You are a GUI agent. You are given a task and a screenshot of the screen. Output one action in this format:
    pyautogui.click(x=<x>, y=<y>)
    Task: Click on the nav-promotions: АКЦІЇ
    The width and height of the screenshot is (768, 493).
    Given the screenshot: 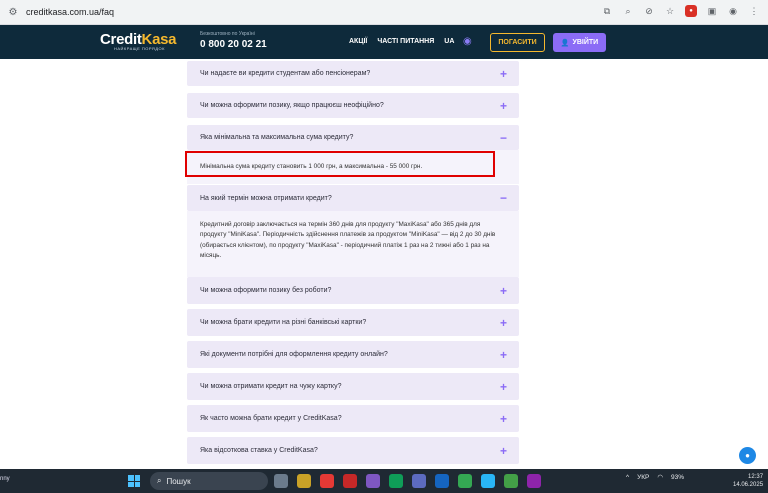 What is the action you would take?
    pyautogui.click(x=358, y=41)
    